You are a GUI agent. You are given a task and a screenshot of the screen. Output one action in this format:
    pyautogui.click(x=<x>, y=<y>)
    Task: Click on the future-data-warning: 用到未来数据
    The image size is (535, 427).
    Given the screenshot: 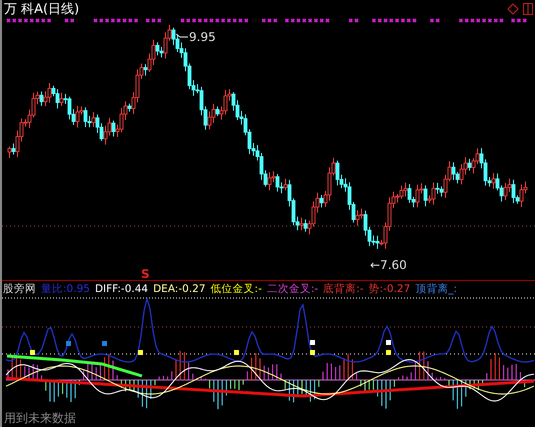 What is the action you would take?
    pyautogui.click(x=40, y=418)
    